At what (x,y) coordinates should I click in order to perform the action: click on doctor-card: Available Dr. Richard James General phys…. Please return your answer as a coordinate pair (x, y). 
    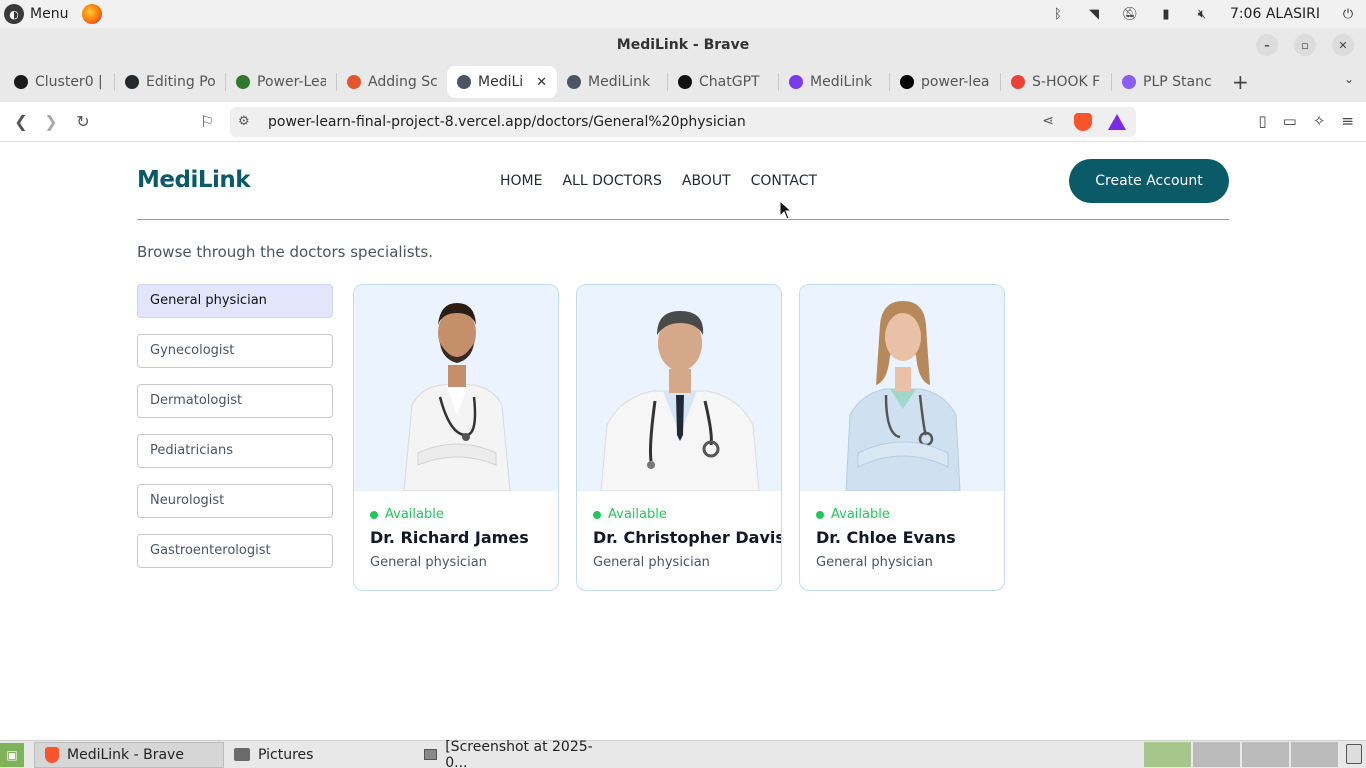
    Looking at the image, I should click on (456, 437).